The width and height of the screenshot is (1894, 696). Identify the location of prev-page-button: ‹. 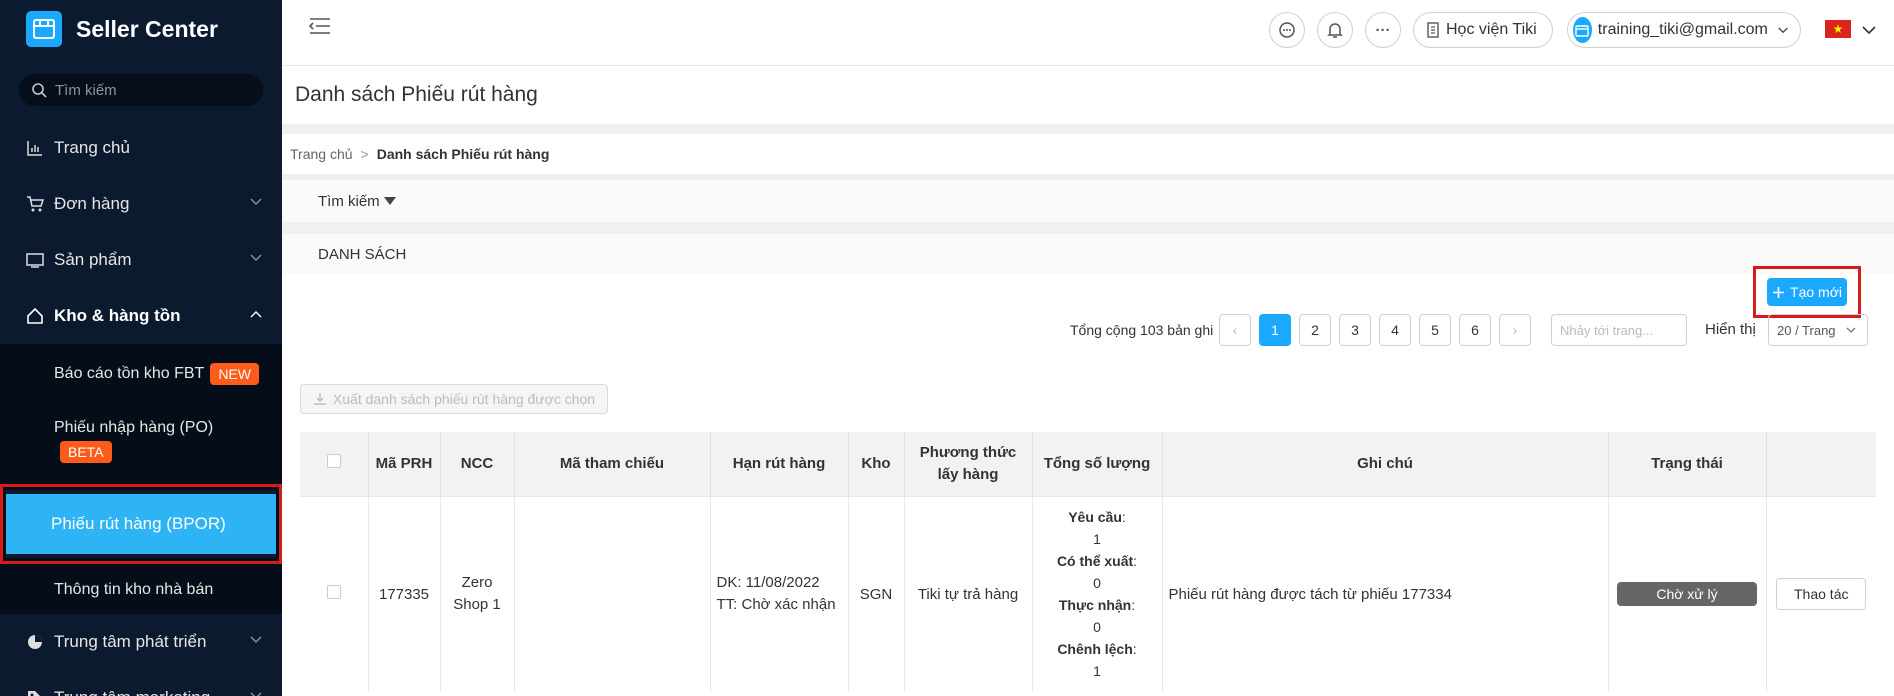
(1235, 330).